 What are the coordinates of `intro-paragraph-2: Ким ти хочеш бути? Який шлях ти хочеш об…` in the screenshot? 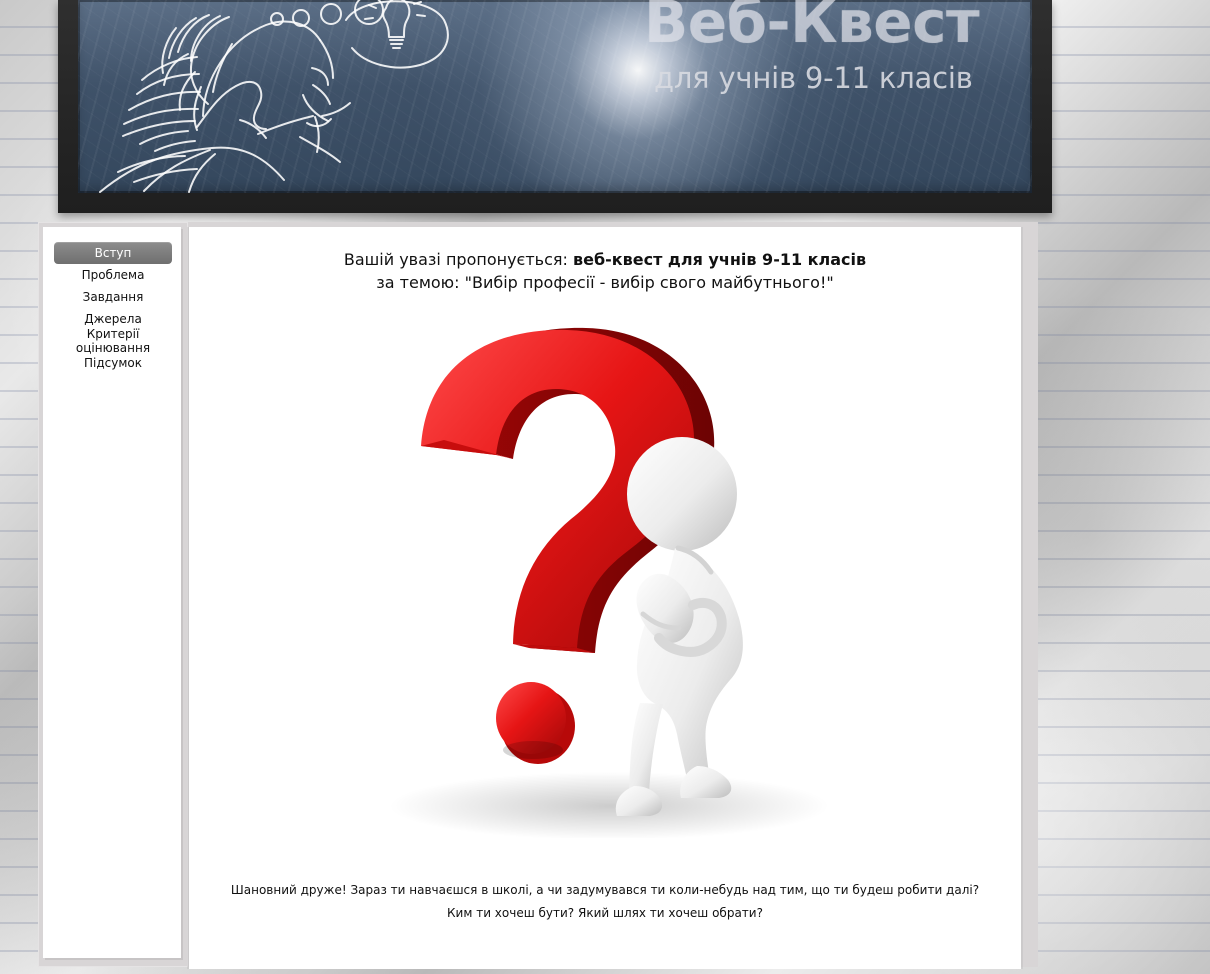 It's located at (605, 913).